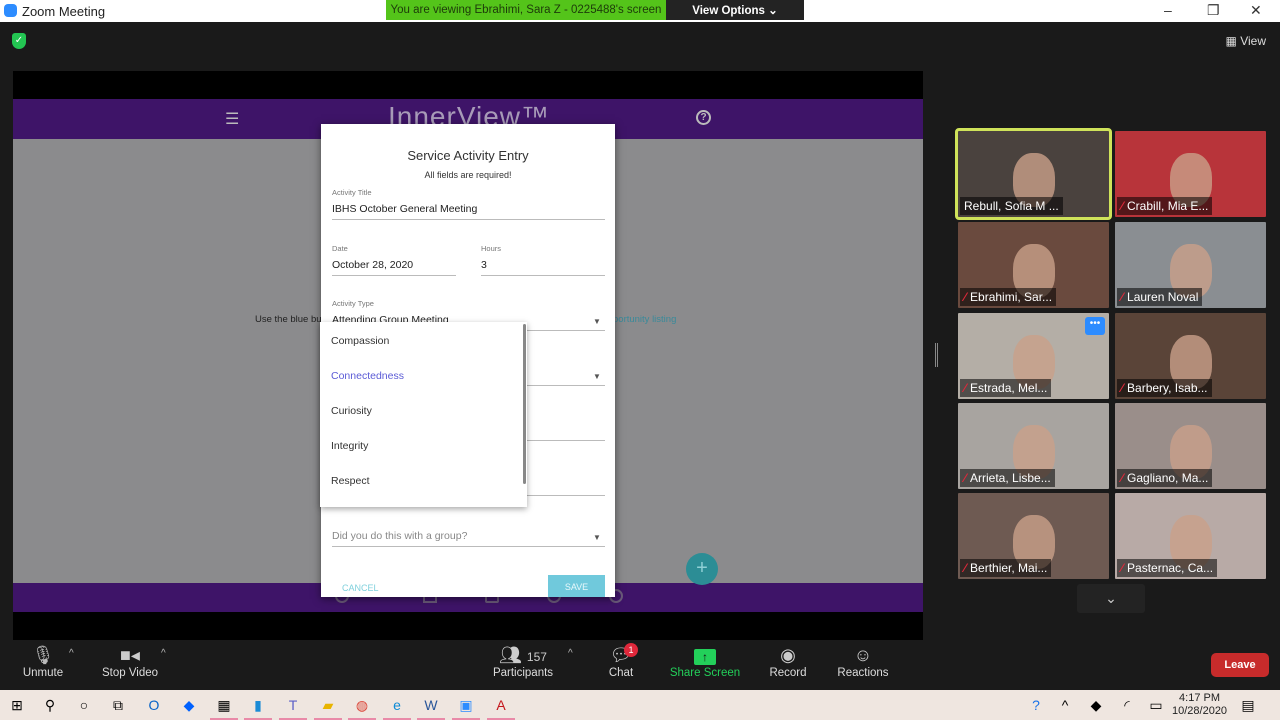  I want to click on participants-button: 👥︎ 157 Participants, so click(523, 662).